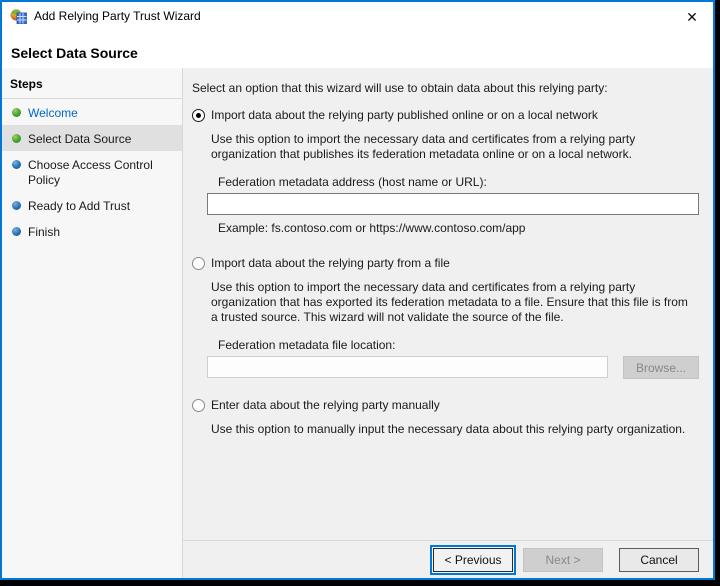 This screenshot has height=586, width=720. I want to click on step-label: Select Data Source, so click(80, 139).